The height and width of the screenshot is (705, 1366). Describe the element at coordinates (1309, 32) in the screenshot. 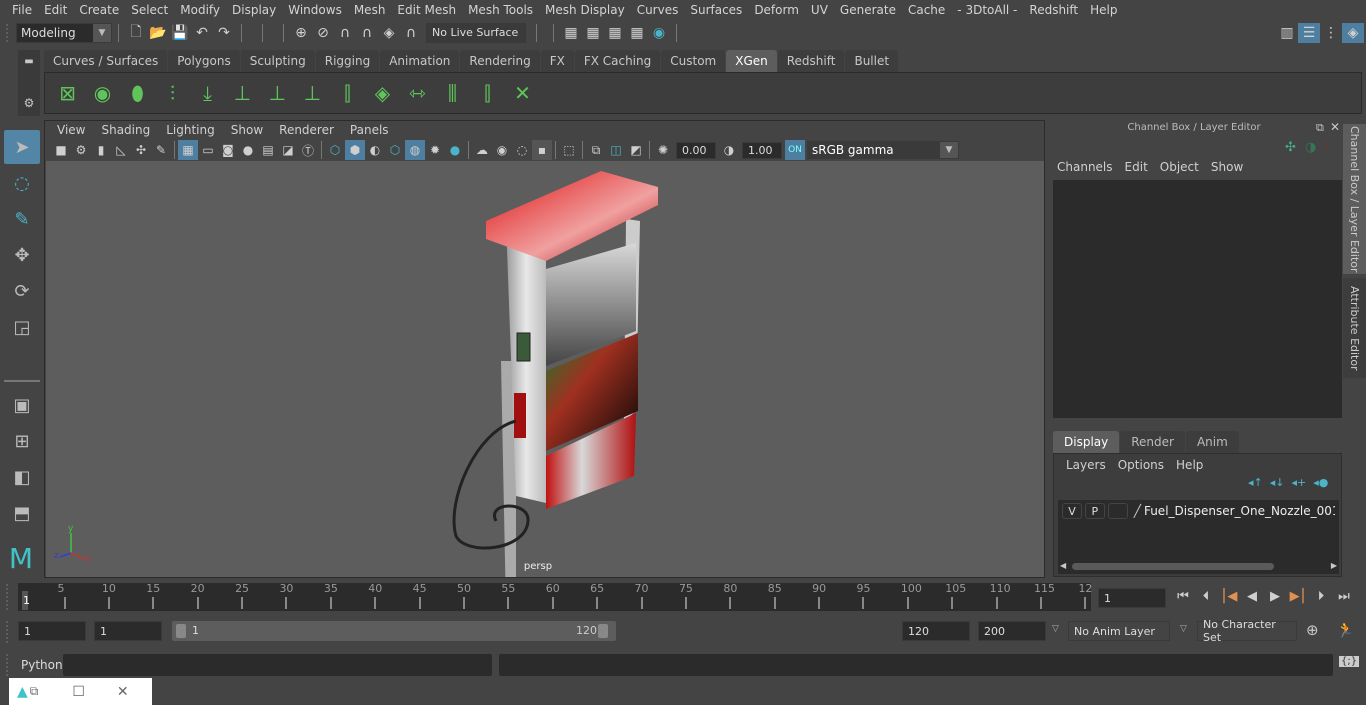

I see `attribute-editor-toggle-icon: ☰` at that location.